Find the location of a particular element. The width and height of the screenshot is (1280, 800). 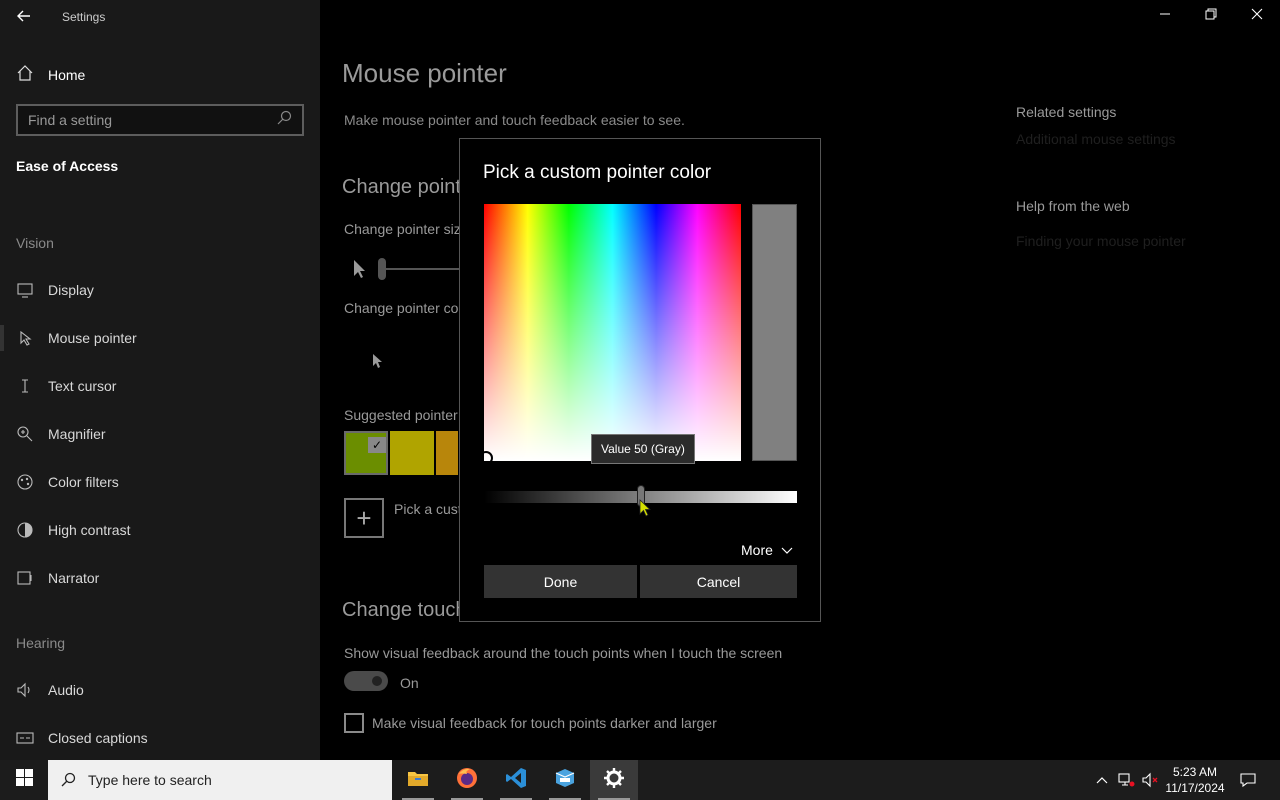

color-filters-icon is located at coordinates (25, 482).